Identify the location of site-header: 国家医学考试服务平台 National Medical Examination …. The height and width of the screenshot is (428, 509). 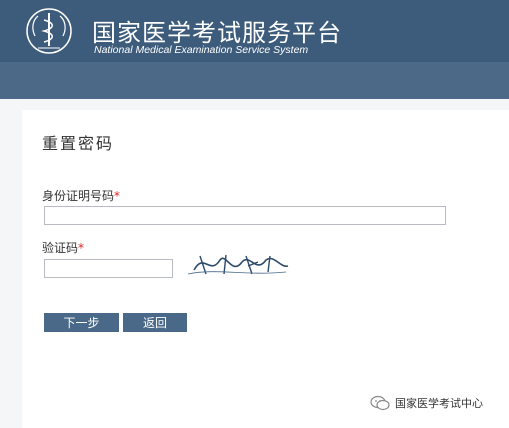
(254, 31).